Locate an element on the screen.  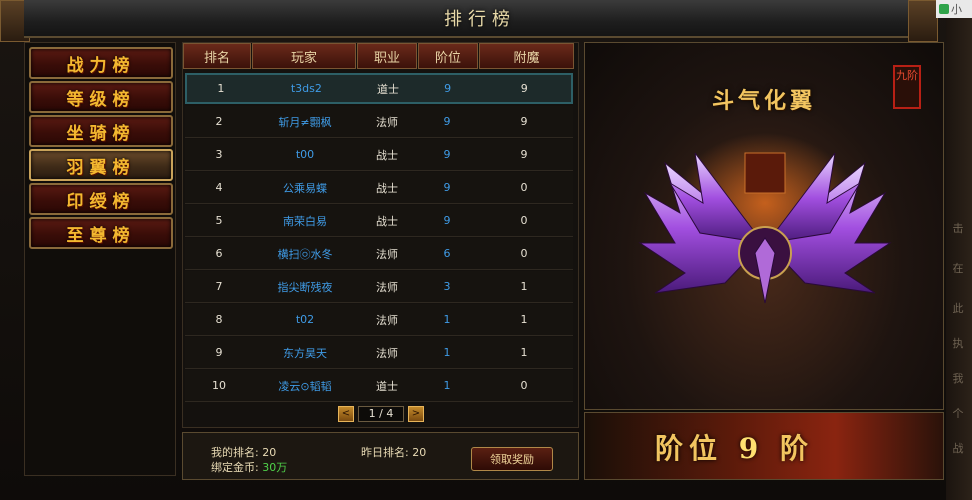
table-row: 4 公乘易蝶 战士 9 0 is located at coordinates (379, 188).